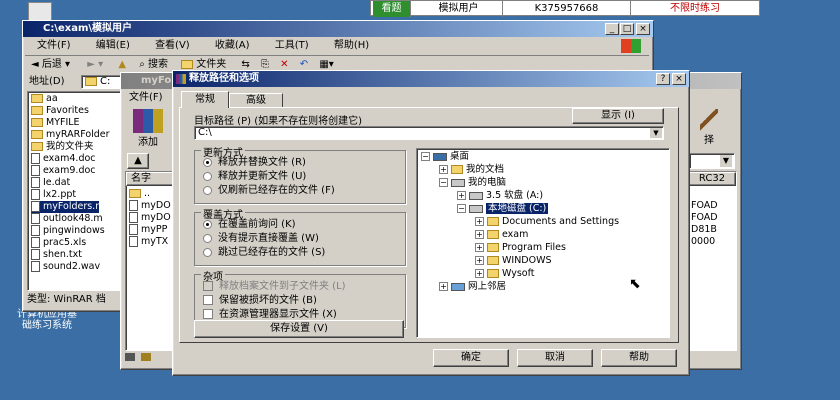  Describe the element at coordinates (47, 325) in the screenshot. I see `desktop-icon-label-line2: 础练习系统` at that location.